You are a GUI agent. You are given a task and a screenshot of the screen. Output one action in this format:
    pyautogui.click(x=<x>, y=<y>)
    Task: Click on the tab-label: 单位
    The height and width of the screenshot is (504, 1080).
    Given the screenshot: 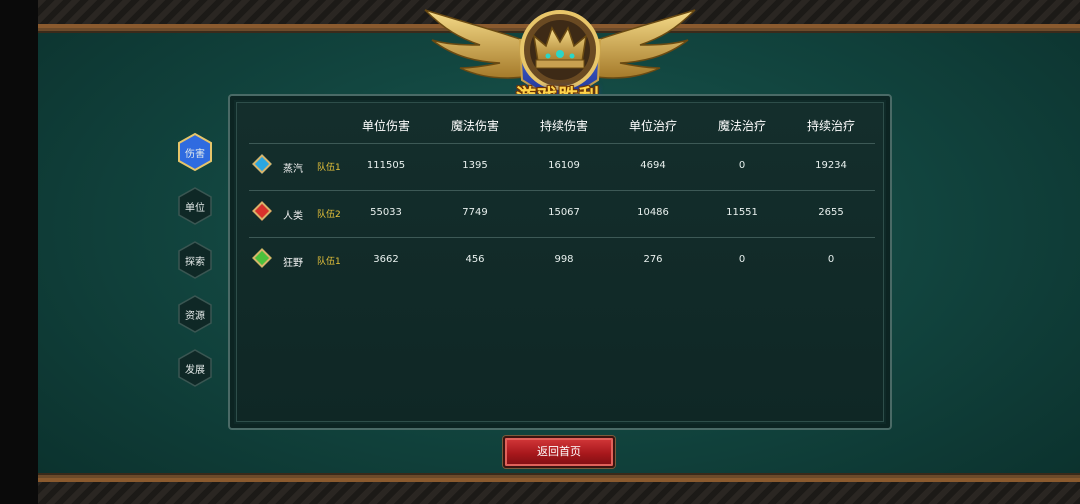 What is the action you would take?
    pyautogui.click(x=195, y=208)
    